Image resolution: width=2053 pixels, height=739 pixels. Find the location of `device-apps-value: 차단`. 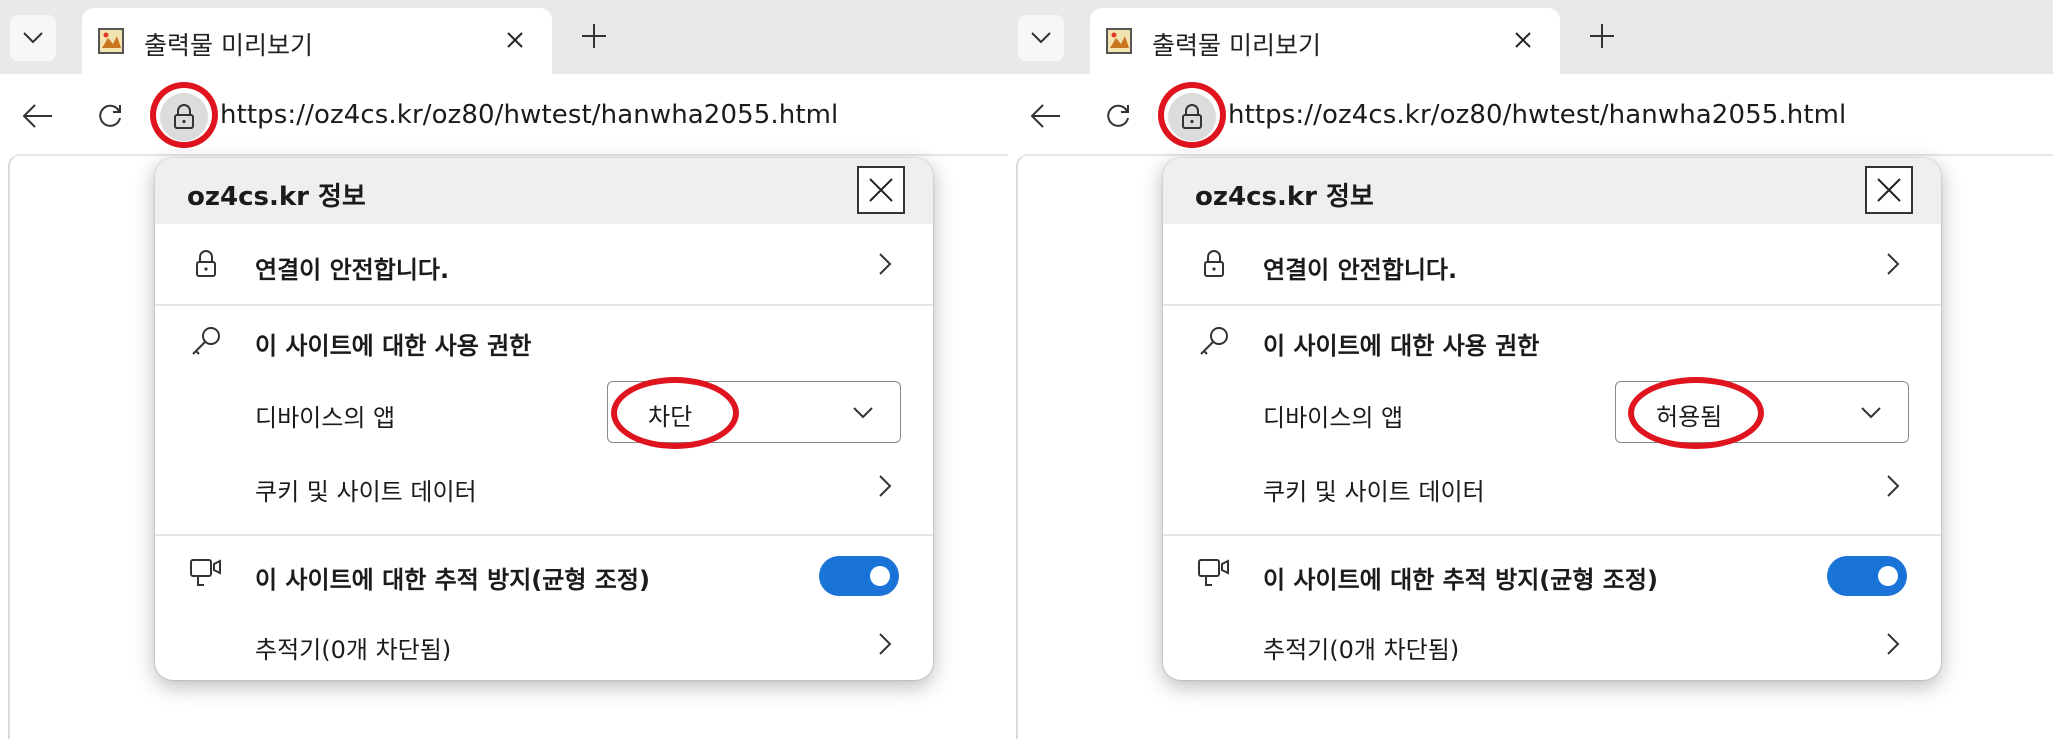

device-apps-value: 차단 is located at coordinates (670, 417).